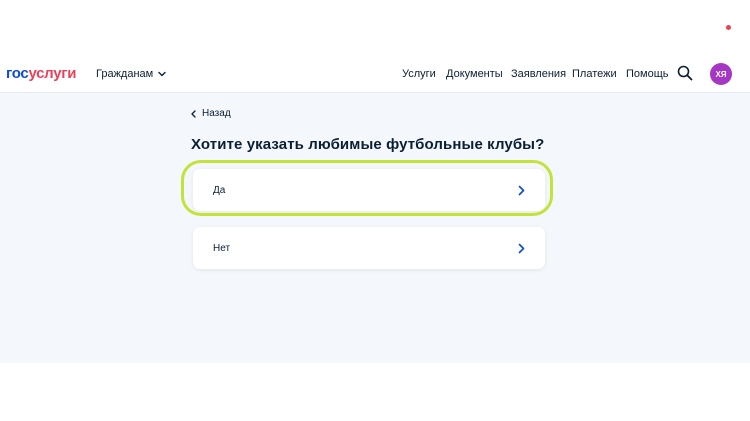 This screenshot has height=421, width=750. Describe the element at coordinates (193, 113) in the screenshot. I see `chevron-left-icon` at that location.